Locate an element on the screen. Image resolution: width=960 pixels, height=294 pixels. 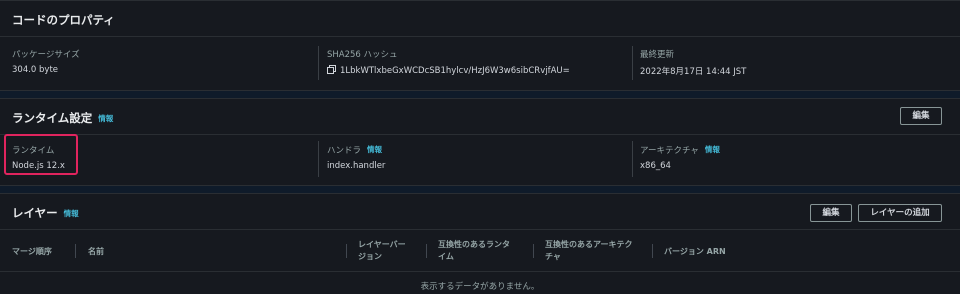
last-modified-field: 最終更新 2022年8月17日 14:44 JST is located at coordinates (693, 62).